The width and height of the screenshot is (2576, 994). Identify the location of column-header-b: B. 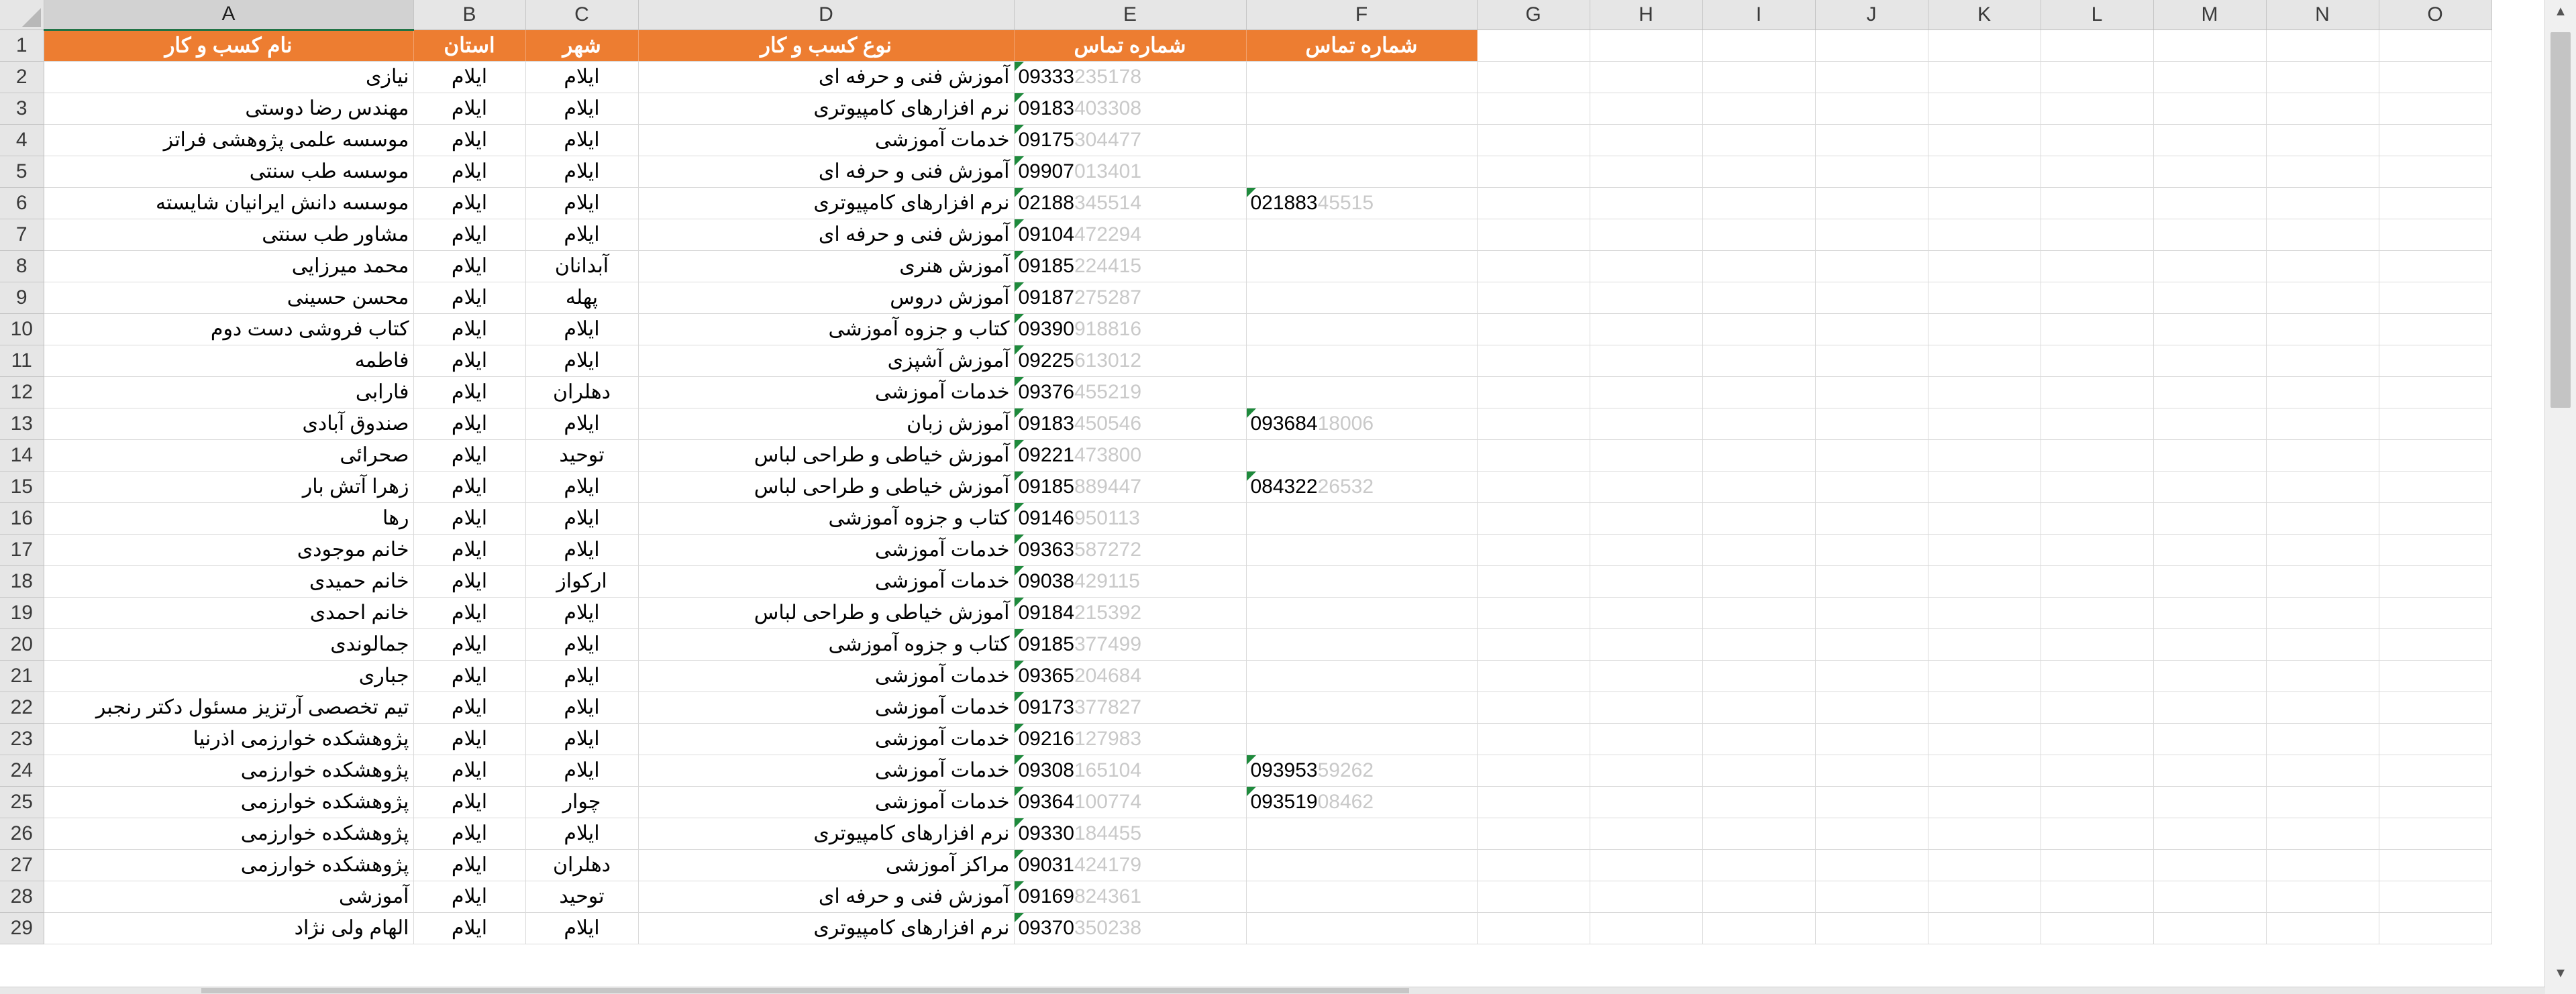
(469, 15).